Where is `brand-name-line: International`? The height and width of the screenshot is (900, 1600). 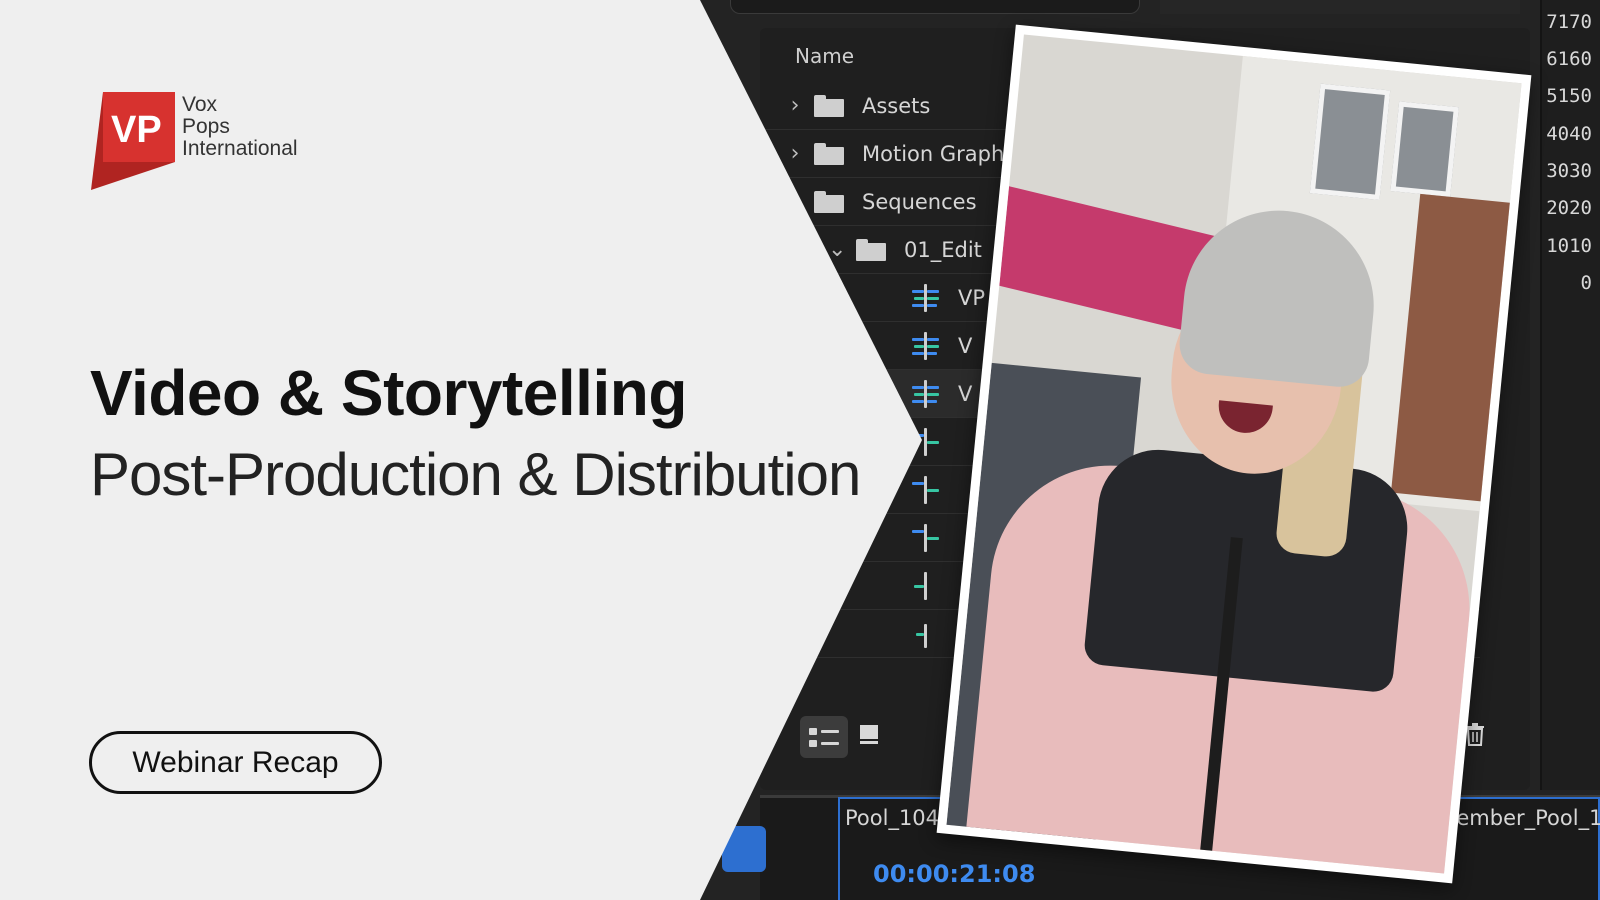 brand-name-line: International is located at coordinates (240, 148).